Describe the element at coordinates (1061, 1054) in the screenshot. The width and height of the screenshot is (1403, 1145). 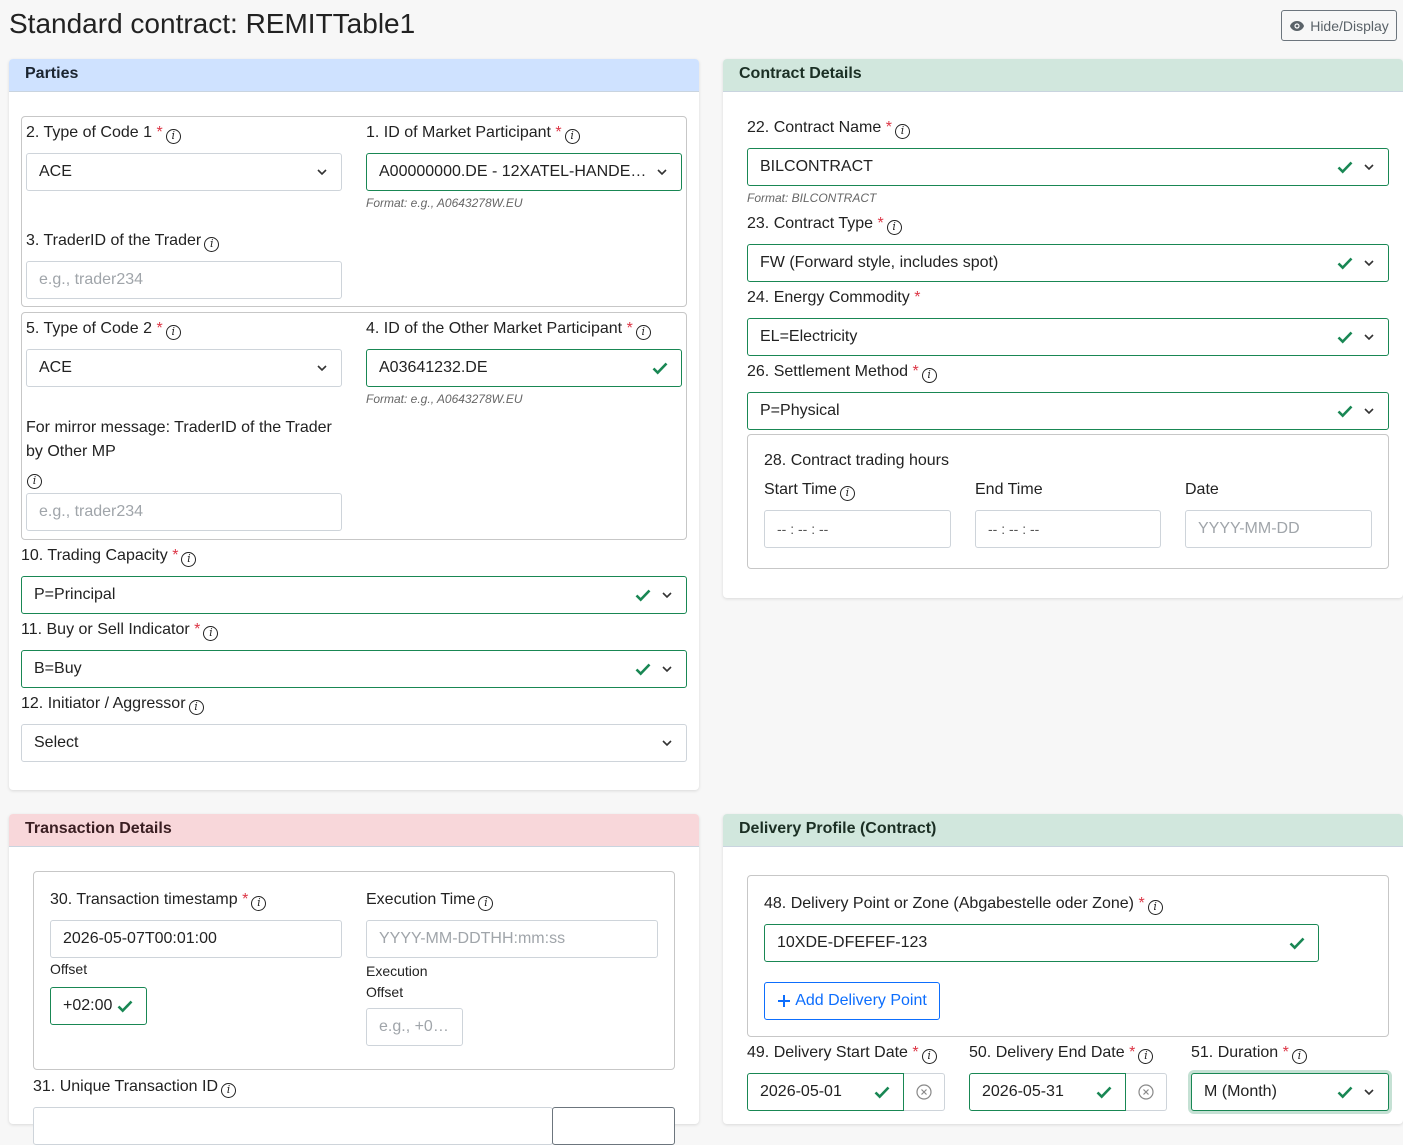
I see `delivery-end-date-label: 50. Delivery End Date * i` at that location.